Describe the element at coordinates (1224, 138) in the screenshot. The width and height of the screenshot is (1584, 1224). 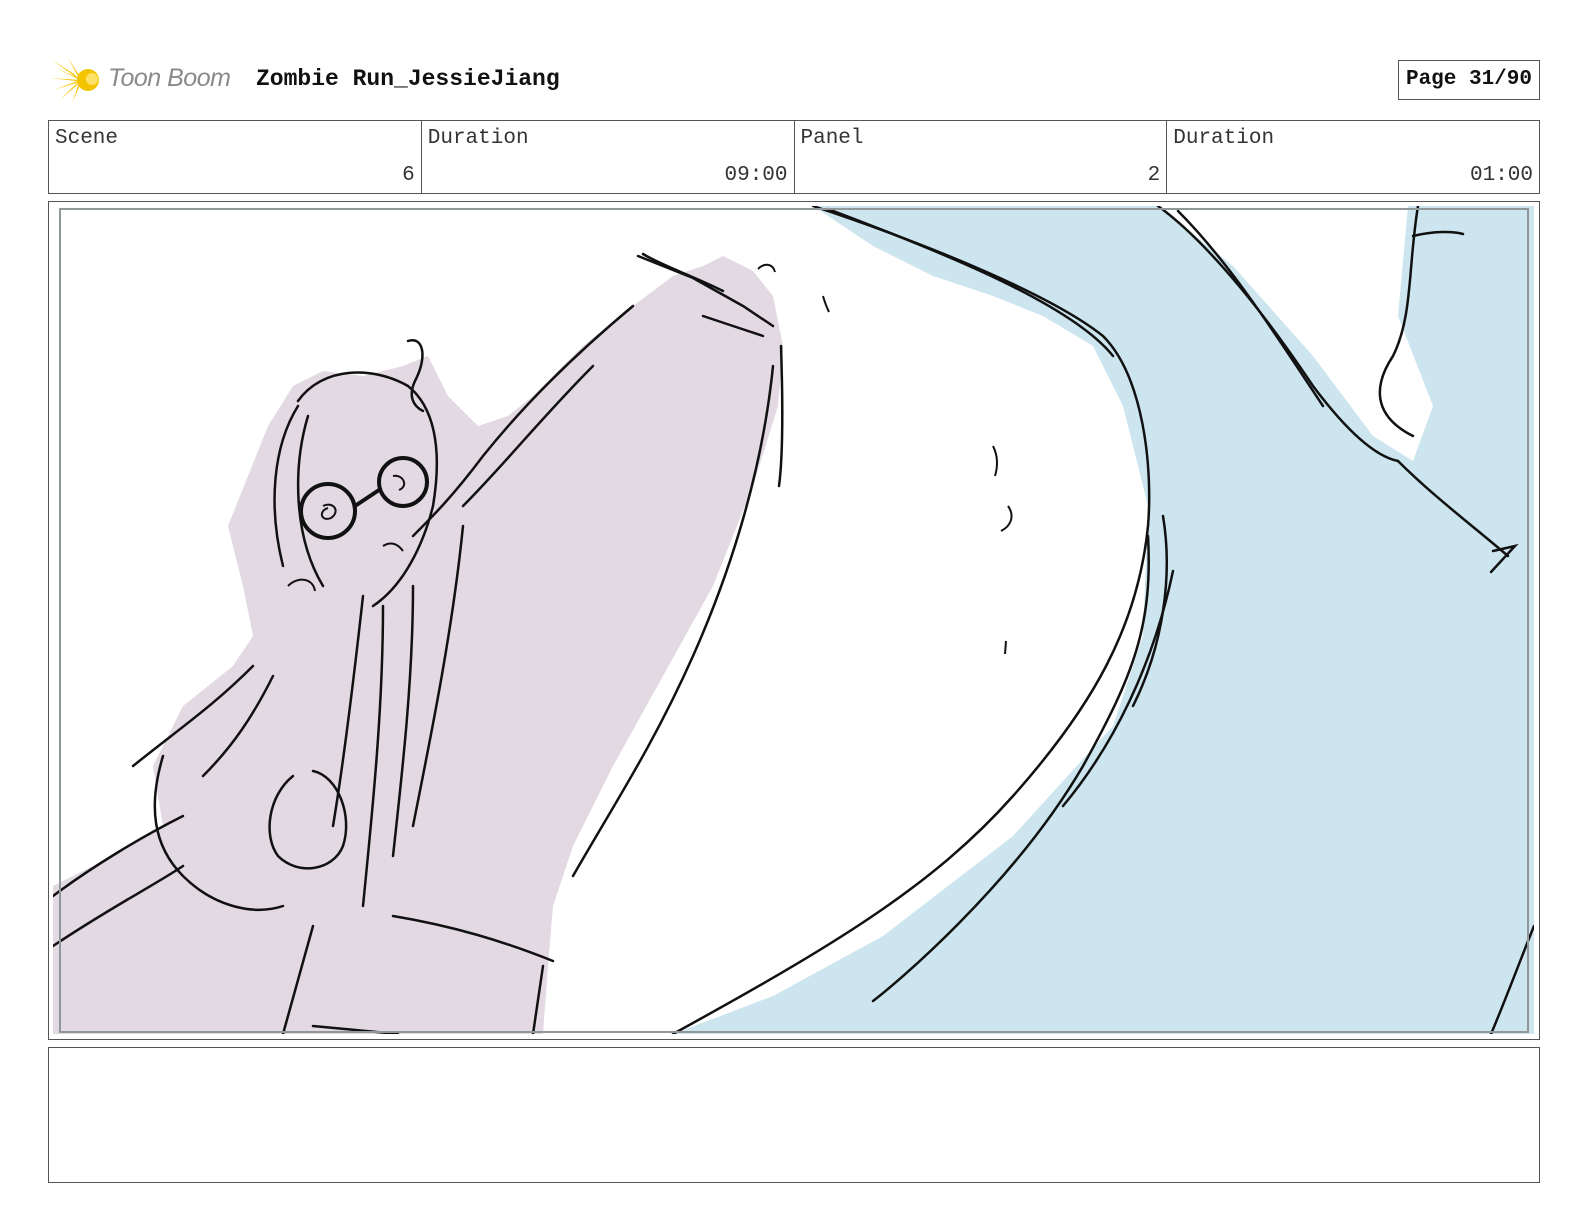
I see `panel-duration-label: Duration` at that location.